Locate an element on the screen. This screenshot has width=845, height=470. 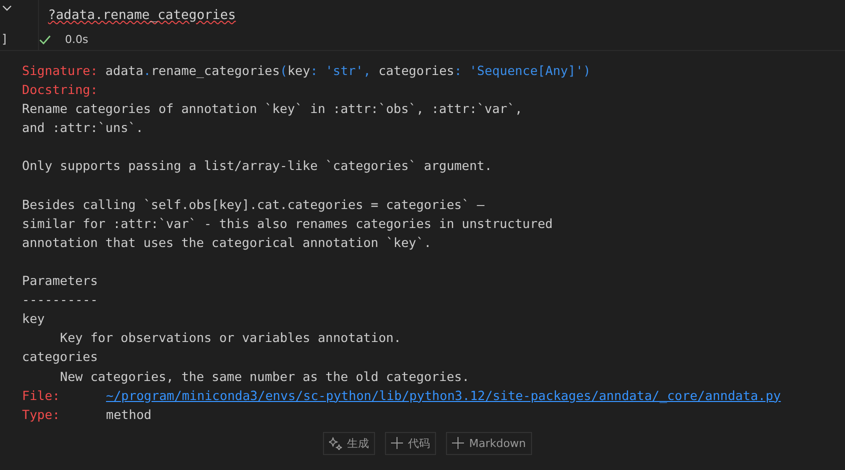
file-link: ~/program/miniconda3/envs/sc-python/lib/python3.12/site-packages/anndata/_core/anndata.py is located at coordinates (443, 395).